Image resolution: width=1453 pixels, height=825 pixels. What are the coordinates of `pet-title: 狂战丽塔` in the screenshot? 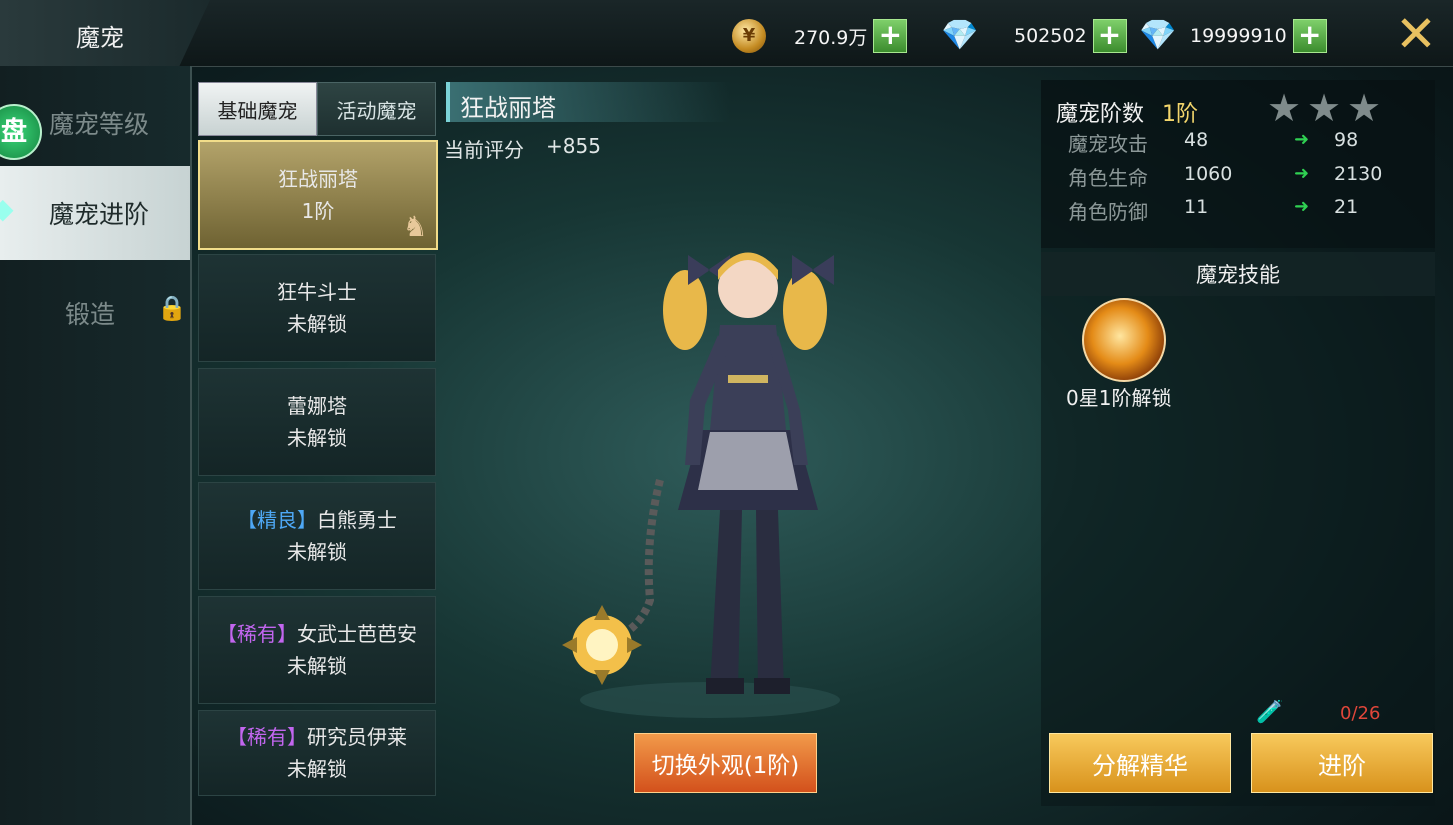 It's located at (508, 108).